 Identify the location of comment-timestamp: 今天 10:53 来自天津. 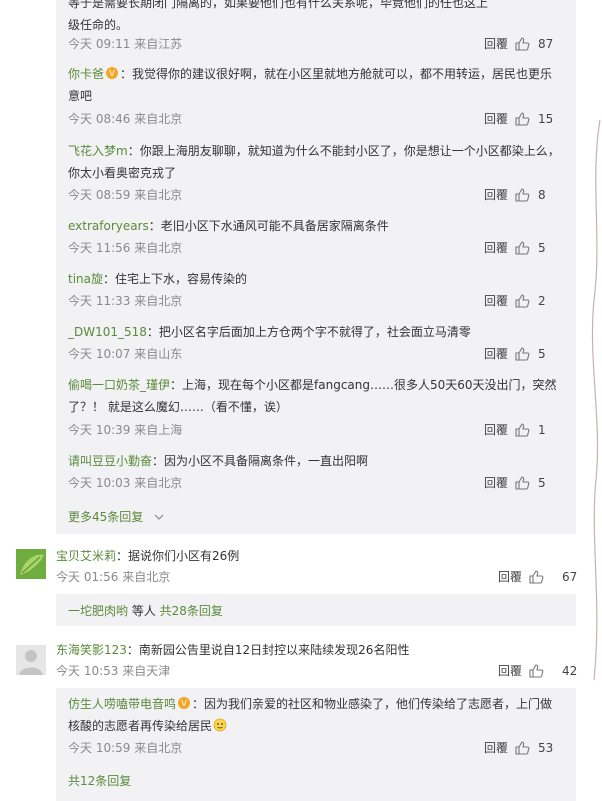
(113, 671).